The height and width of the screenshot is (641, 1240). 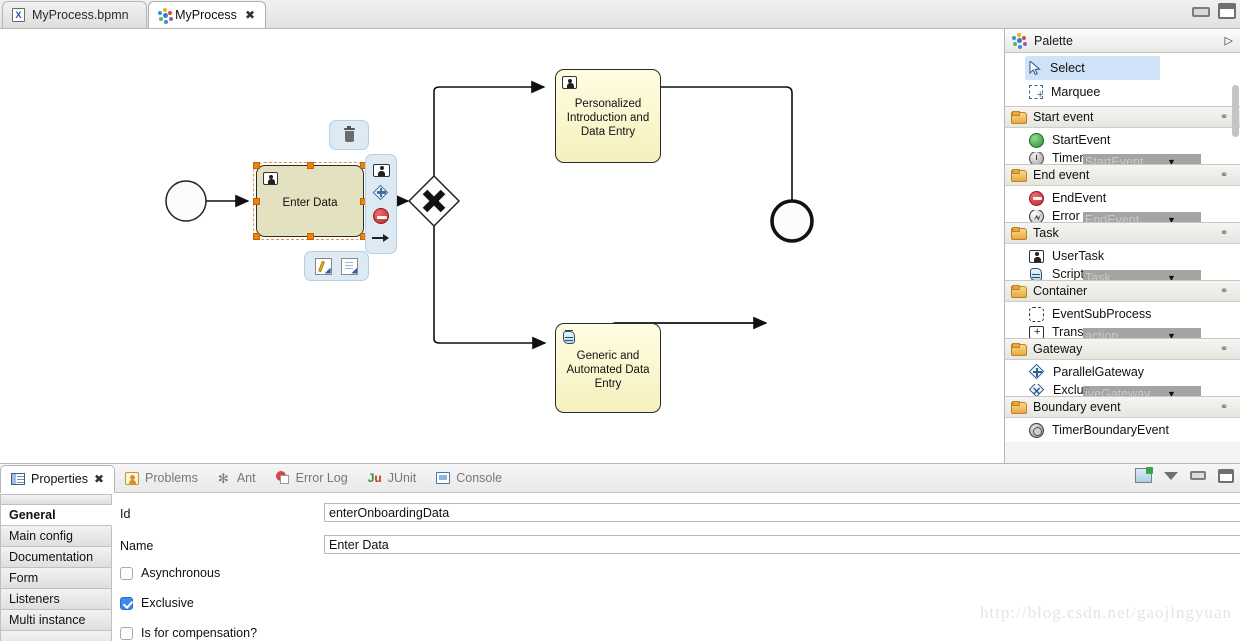 I want to click on asynchronous-checkbox, so click(x=126, y=573).